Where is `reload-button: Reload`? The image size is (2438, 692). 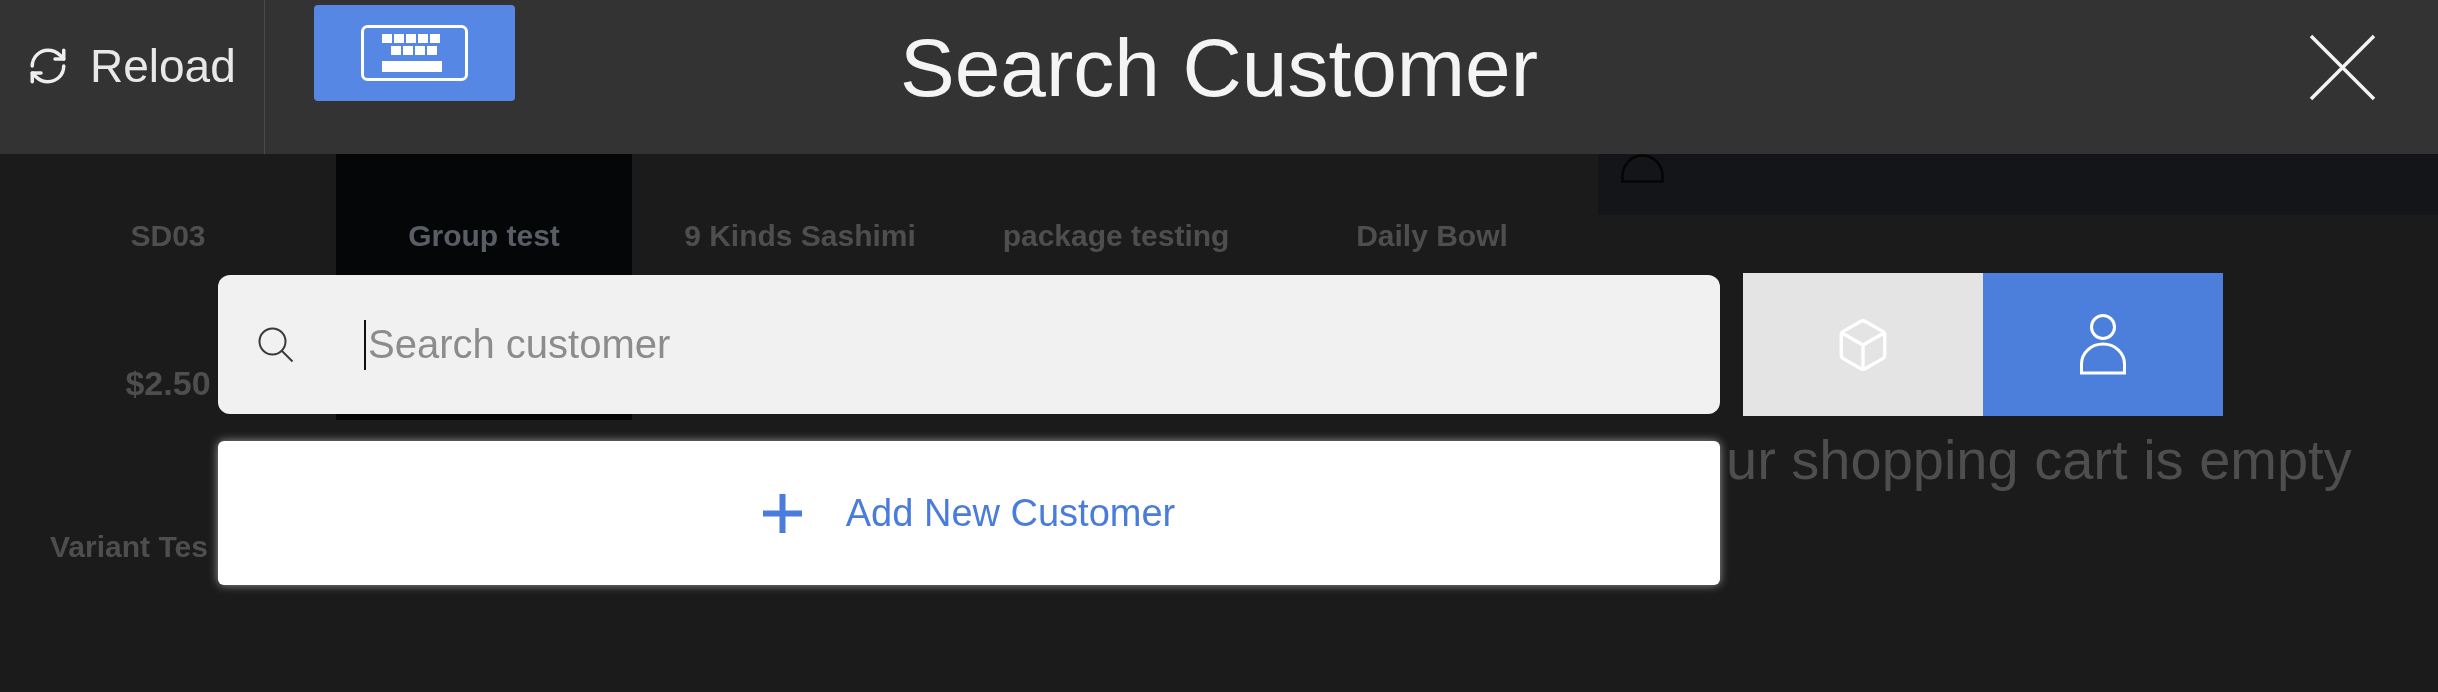 reload-button: Reload is located at coordinates (132, 77).